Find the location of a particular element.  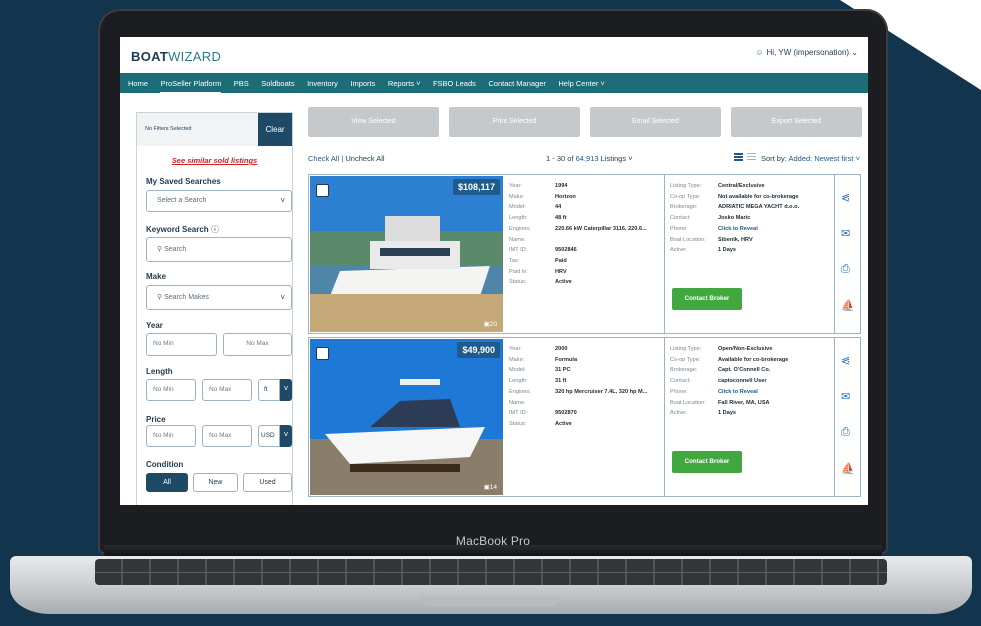

nav-contact-manager: Contact Manager is located at coordinates (517, 84).